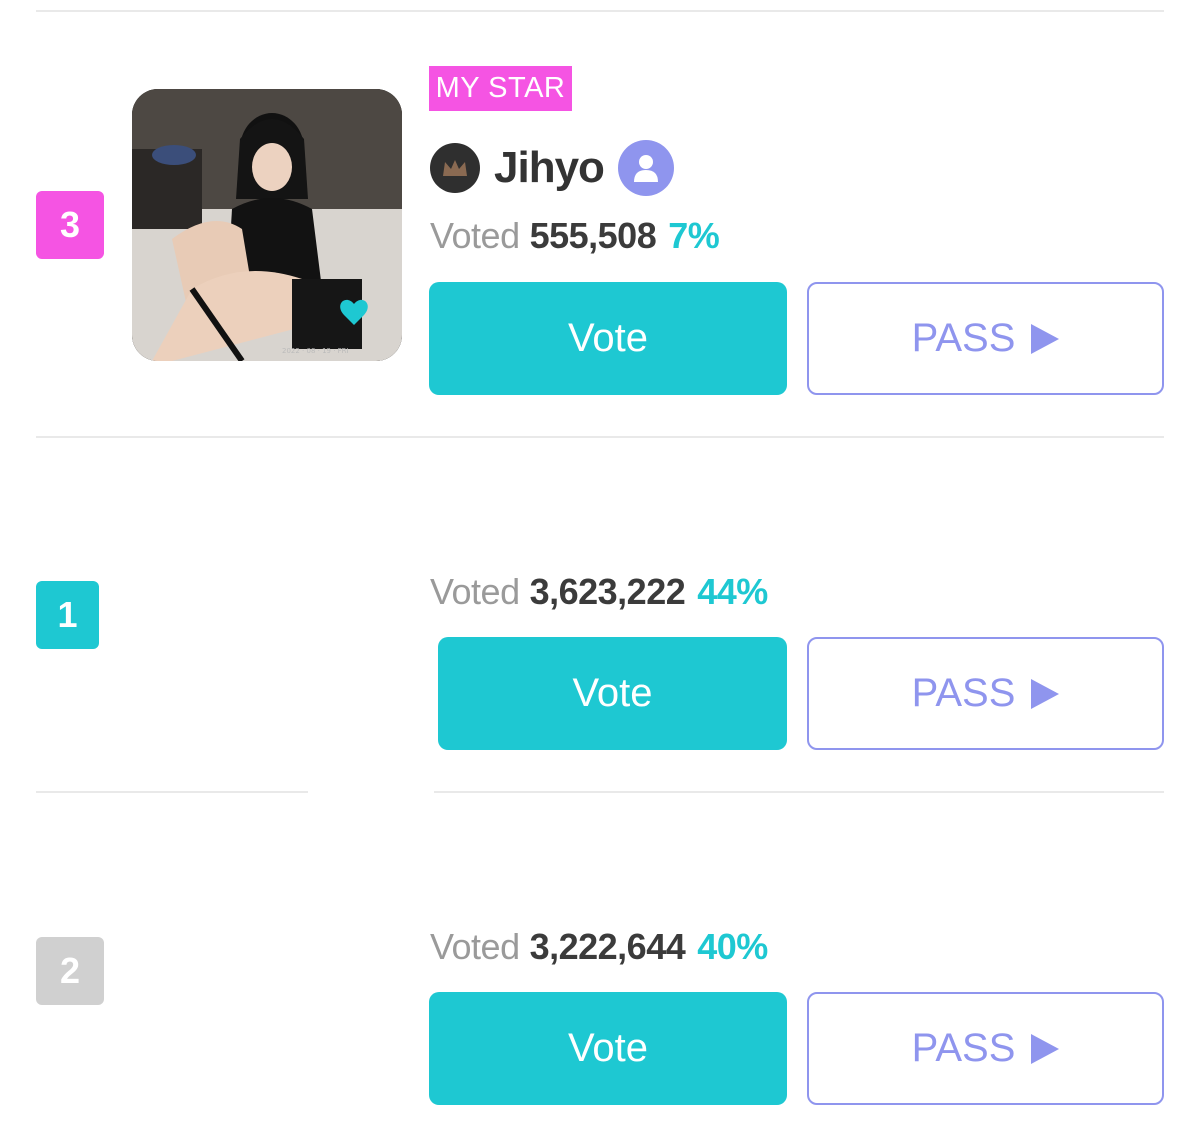 The image size is (1200, 1139). Describe the element at coordinates (315, 351) in the screenshot. I see `svg-text: 2022 · 08 · 19 · FRI` at that location.